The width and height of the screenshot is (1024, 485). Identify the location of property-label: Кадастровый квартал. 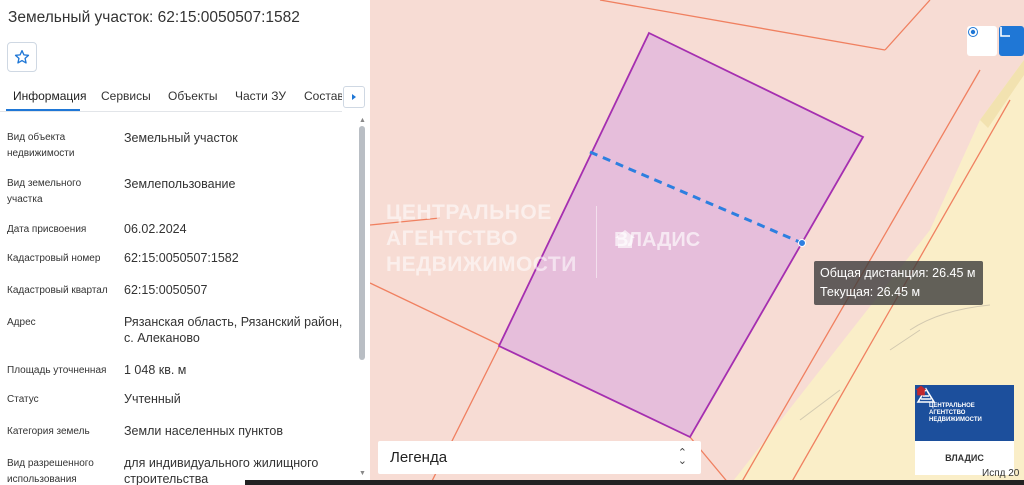
(57, 290).